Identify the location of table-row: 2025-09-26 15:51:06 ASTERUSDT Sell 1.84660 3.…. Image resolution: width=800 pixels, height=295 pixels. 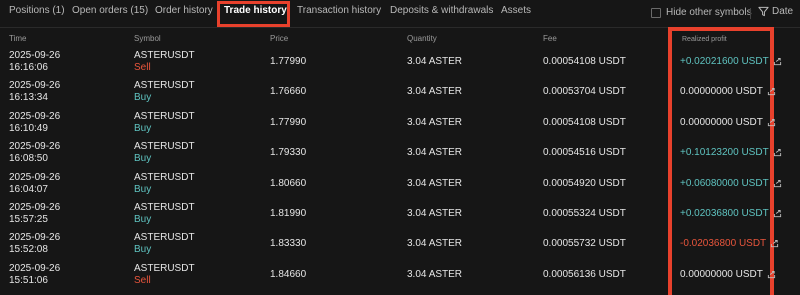
(334, 277).